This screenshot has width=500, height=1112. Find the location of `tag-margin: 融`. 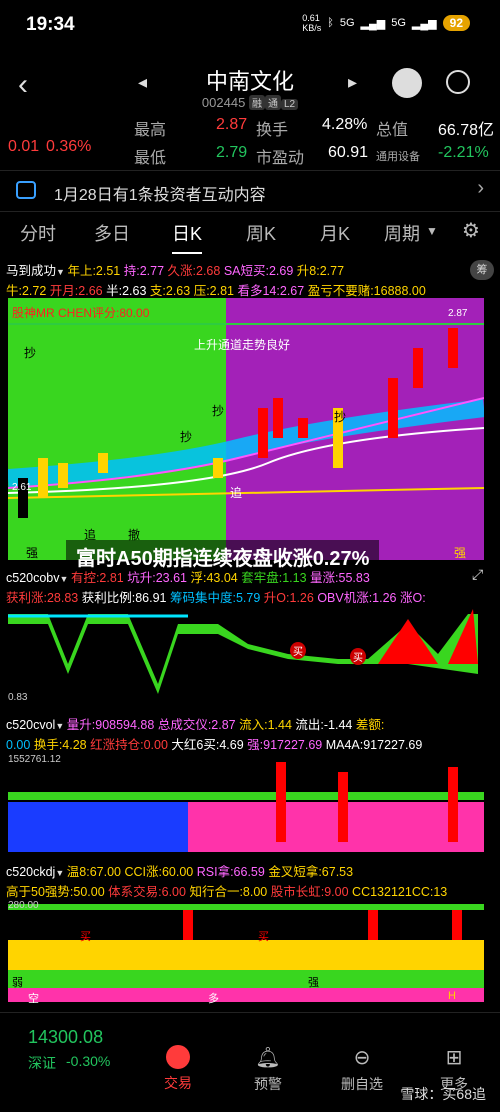

tag-margin: 融 is located at coordinates (256, 102).